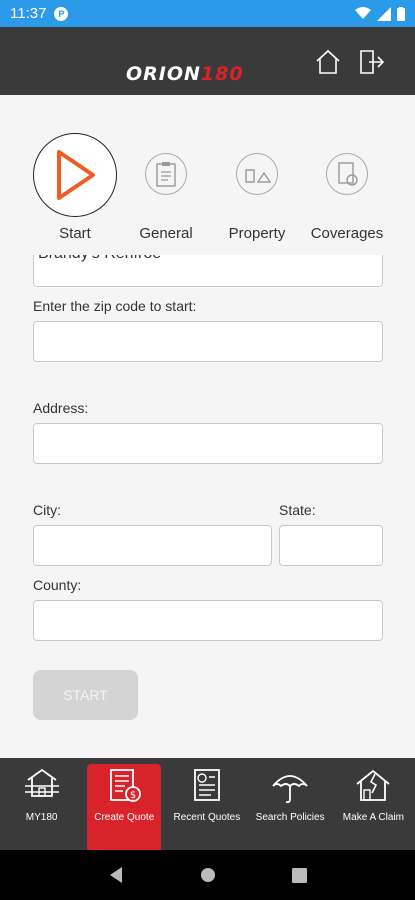 This screenshot has height=900, width=415. What do you see at coordinates (208, 271) in the screenshot?
I see `name-field-partial: Brandy's Renfroe` at bounding box center [208, 271].